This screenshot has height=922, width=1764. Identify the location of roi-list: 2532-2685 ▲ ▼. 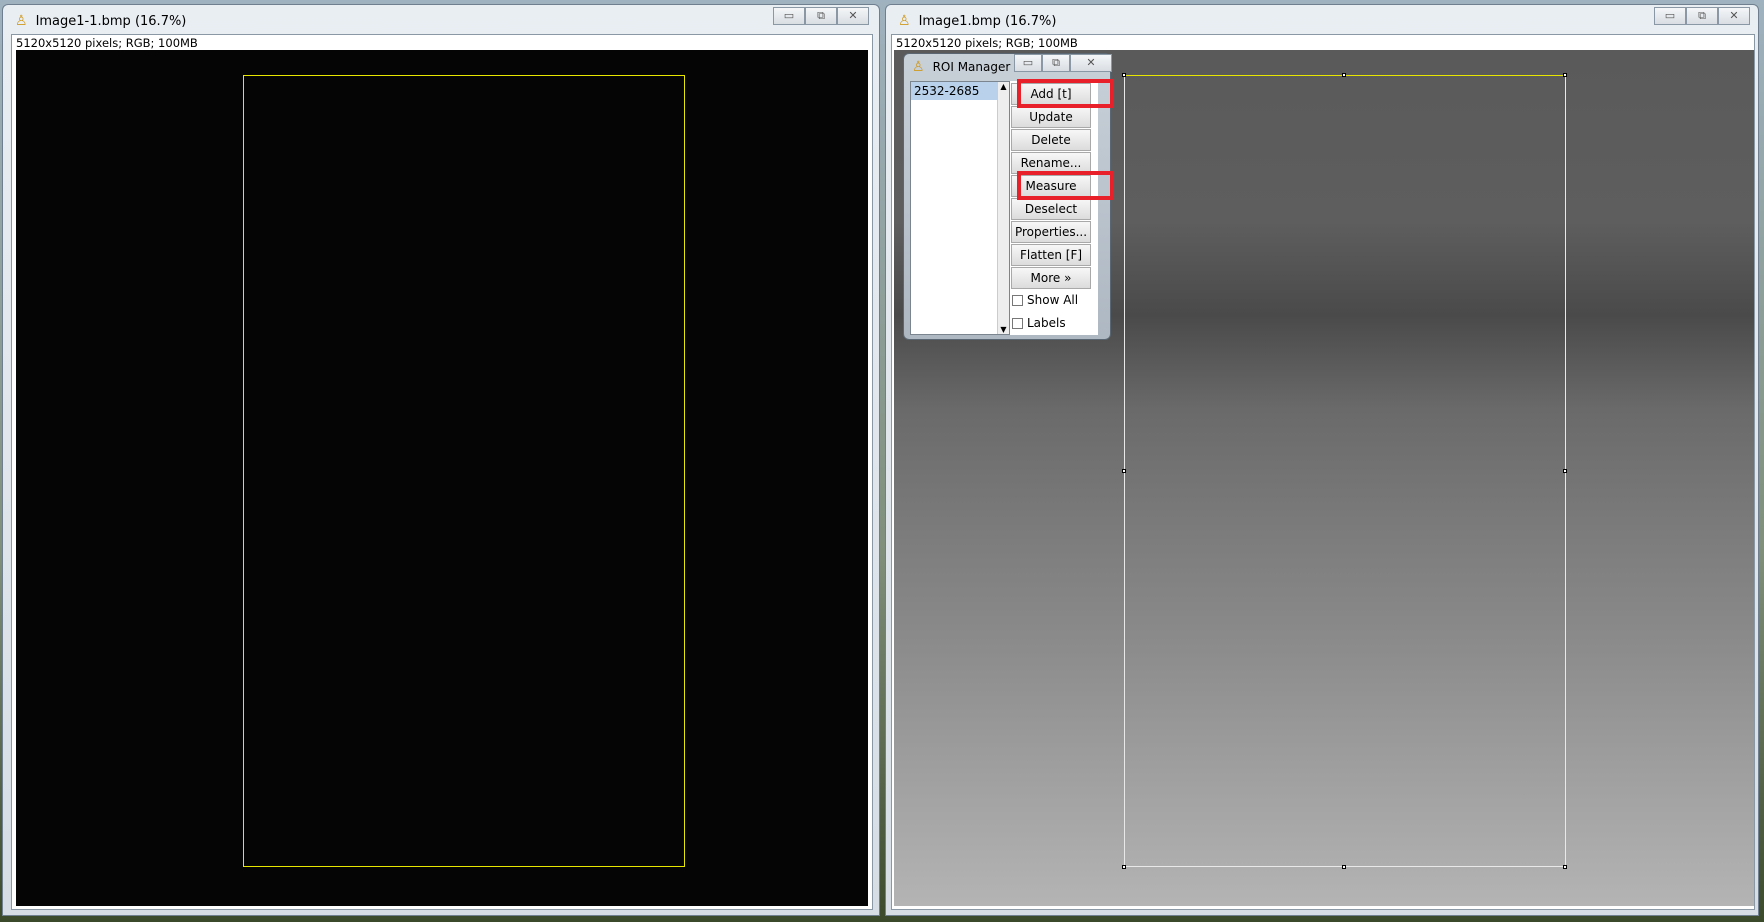
(960, 208).